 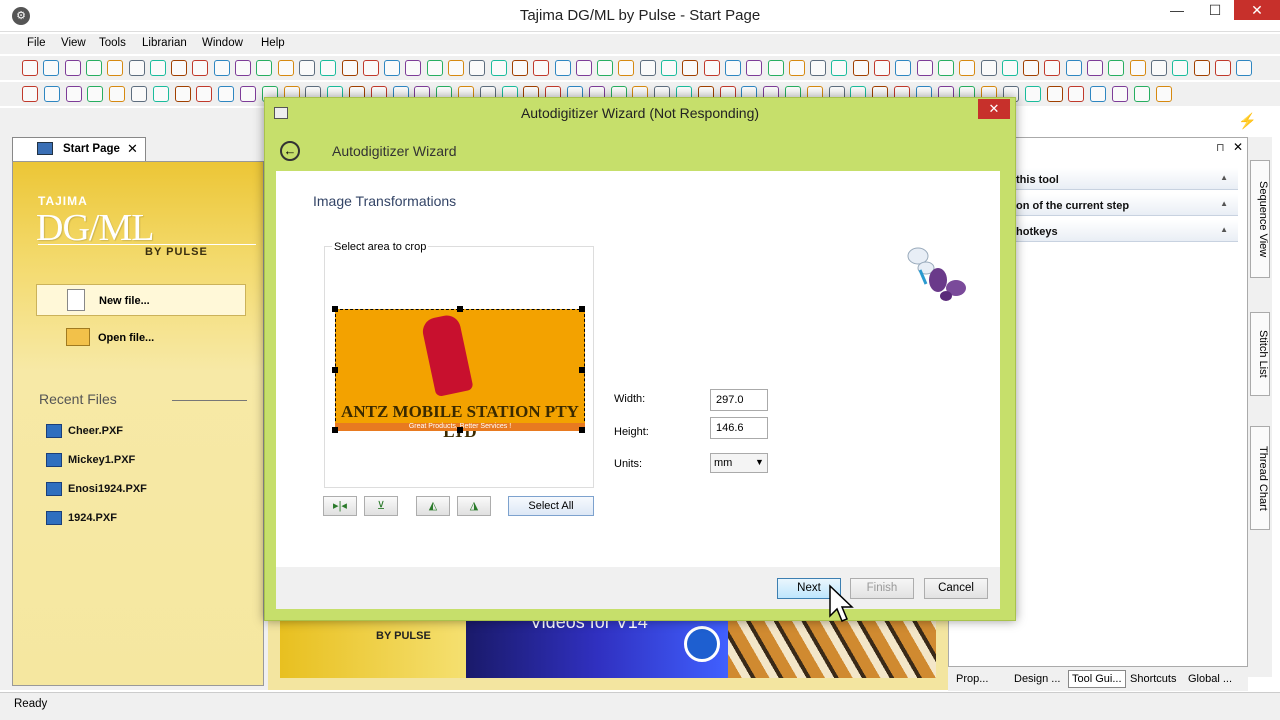 I want to click on tab-stitch-list: Stitch List, so click(x=1260, y=354).